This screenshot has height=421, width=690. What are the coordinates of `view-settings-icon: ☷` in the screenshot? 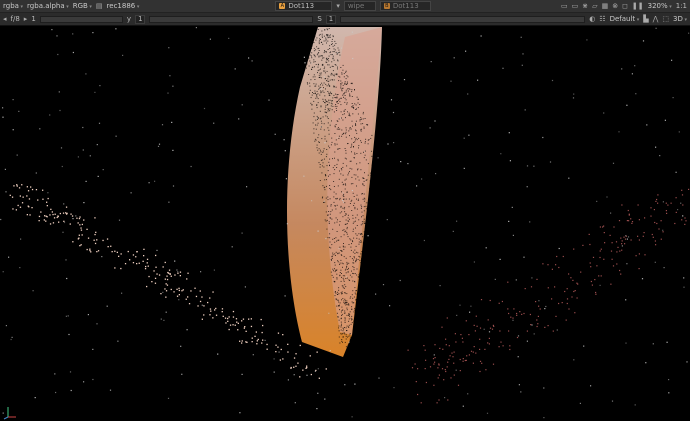 It's located at (602, 19).